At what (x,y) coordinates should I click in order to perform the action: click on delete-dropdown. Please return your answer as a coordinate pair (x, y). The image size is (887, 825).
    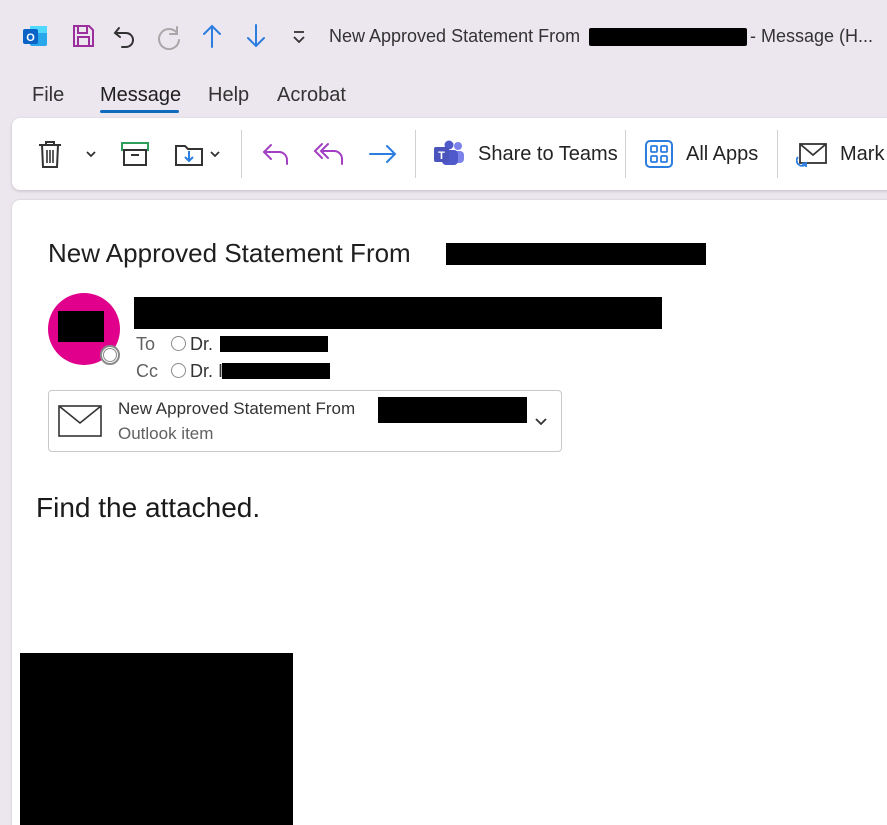
    Looking at the image, I should click on (91, 154).